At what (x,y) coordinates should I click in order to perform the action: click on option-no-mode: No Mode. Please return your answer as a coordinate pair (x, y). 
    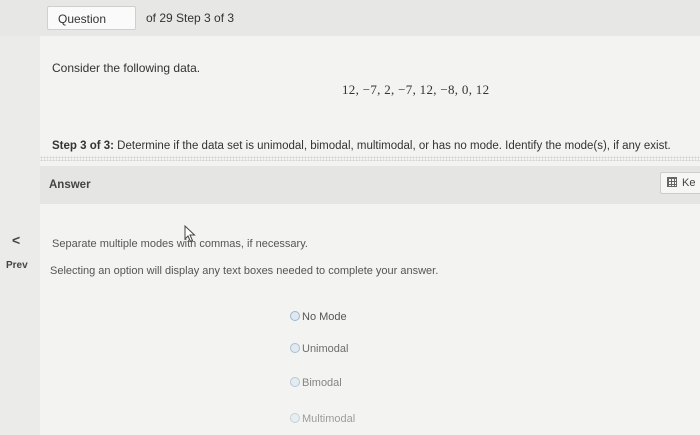
    Looking at the image, I should click on (318, 317).